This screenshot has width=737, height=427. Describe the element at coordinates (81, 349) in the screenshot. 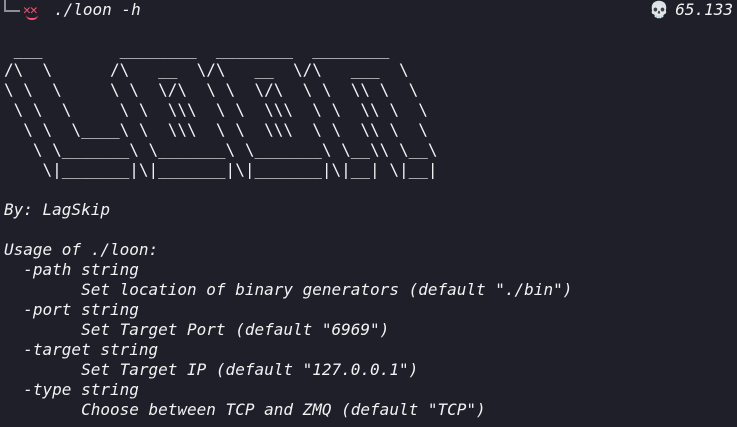

I see `flag-target: -target string` at that location.